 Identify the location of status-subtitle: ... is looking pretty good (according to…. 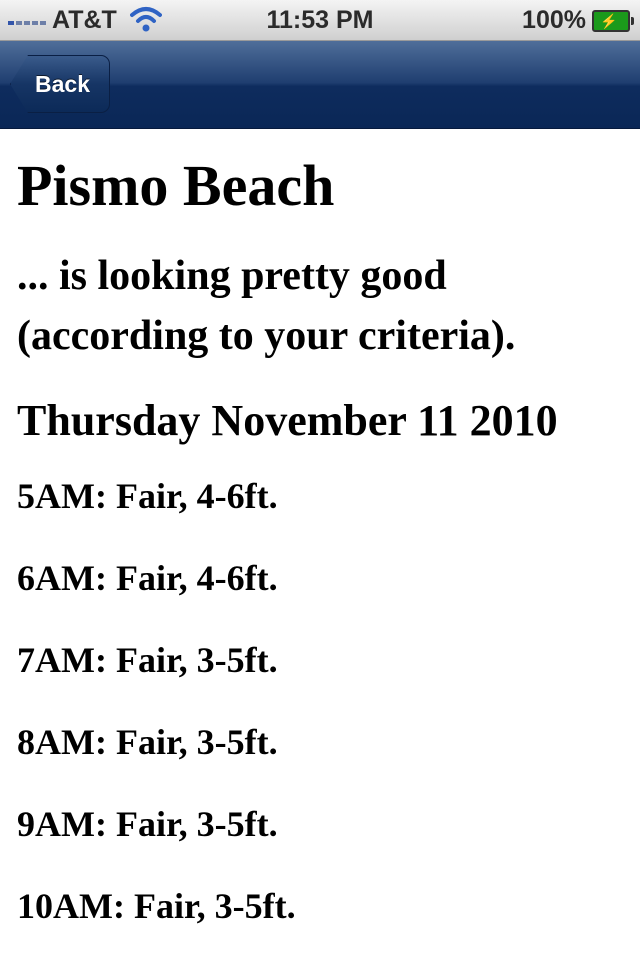
(266, 306).